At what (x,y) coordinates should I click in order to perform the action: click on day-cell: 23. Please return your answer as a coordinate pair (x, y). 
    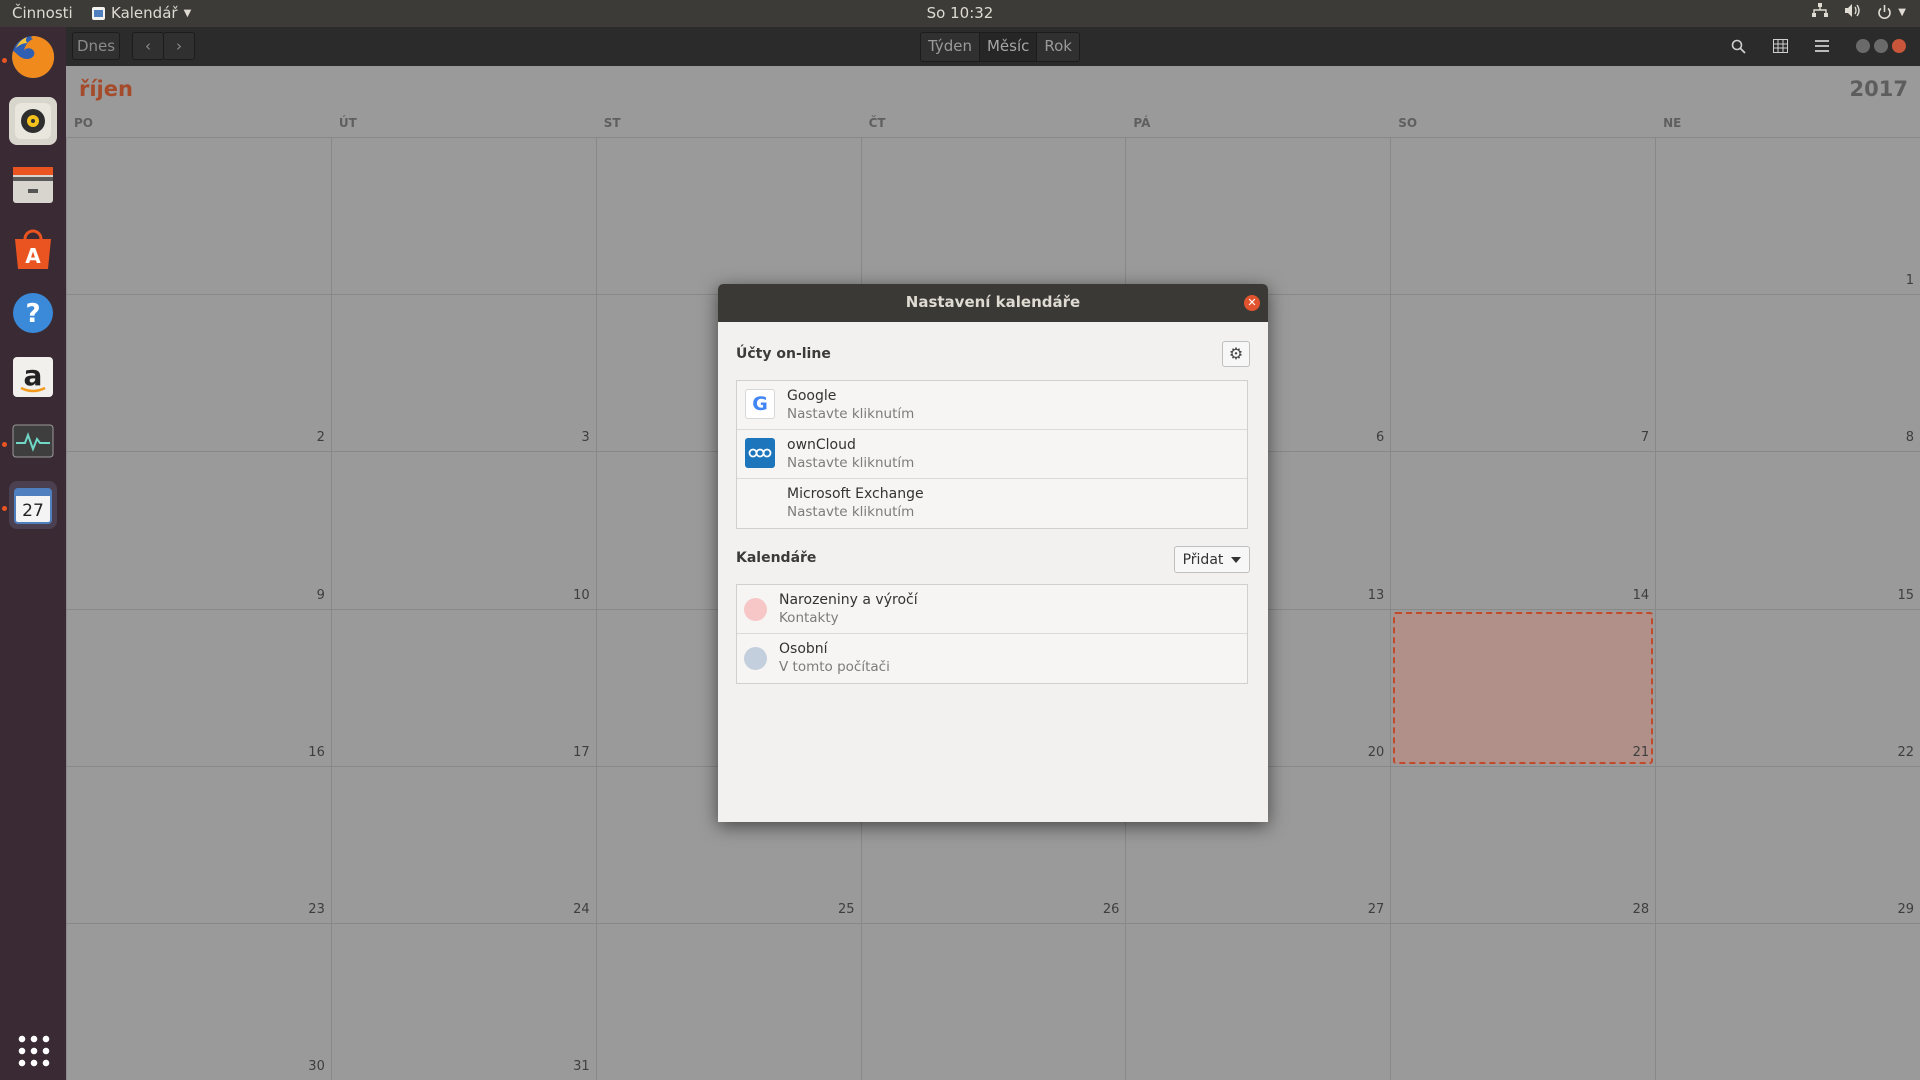
    Looking at the image, I should click on (198, 844).